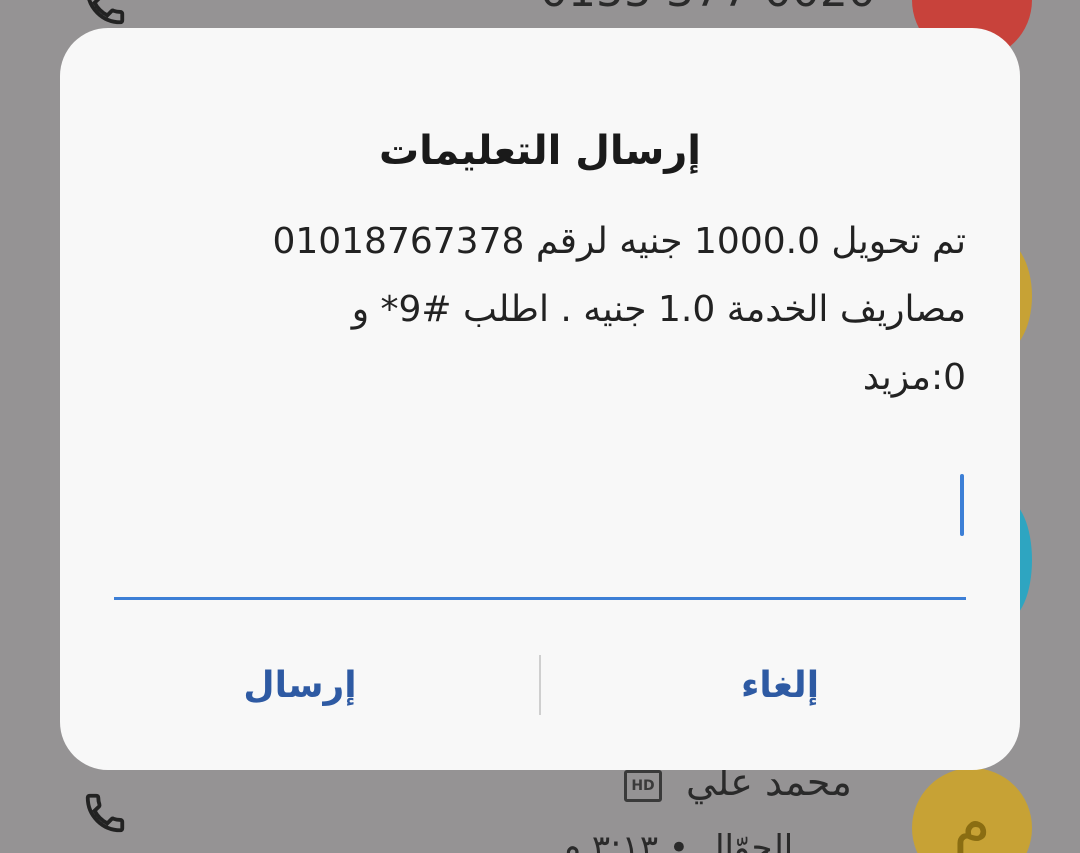 The height and width of the screenshot is (853, 1080). What do you see at coordinates (780, 686) in the screenshot?
I see `cancel-button: إلغاء` at bounding box center [780, 686].